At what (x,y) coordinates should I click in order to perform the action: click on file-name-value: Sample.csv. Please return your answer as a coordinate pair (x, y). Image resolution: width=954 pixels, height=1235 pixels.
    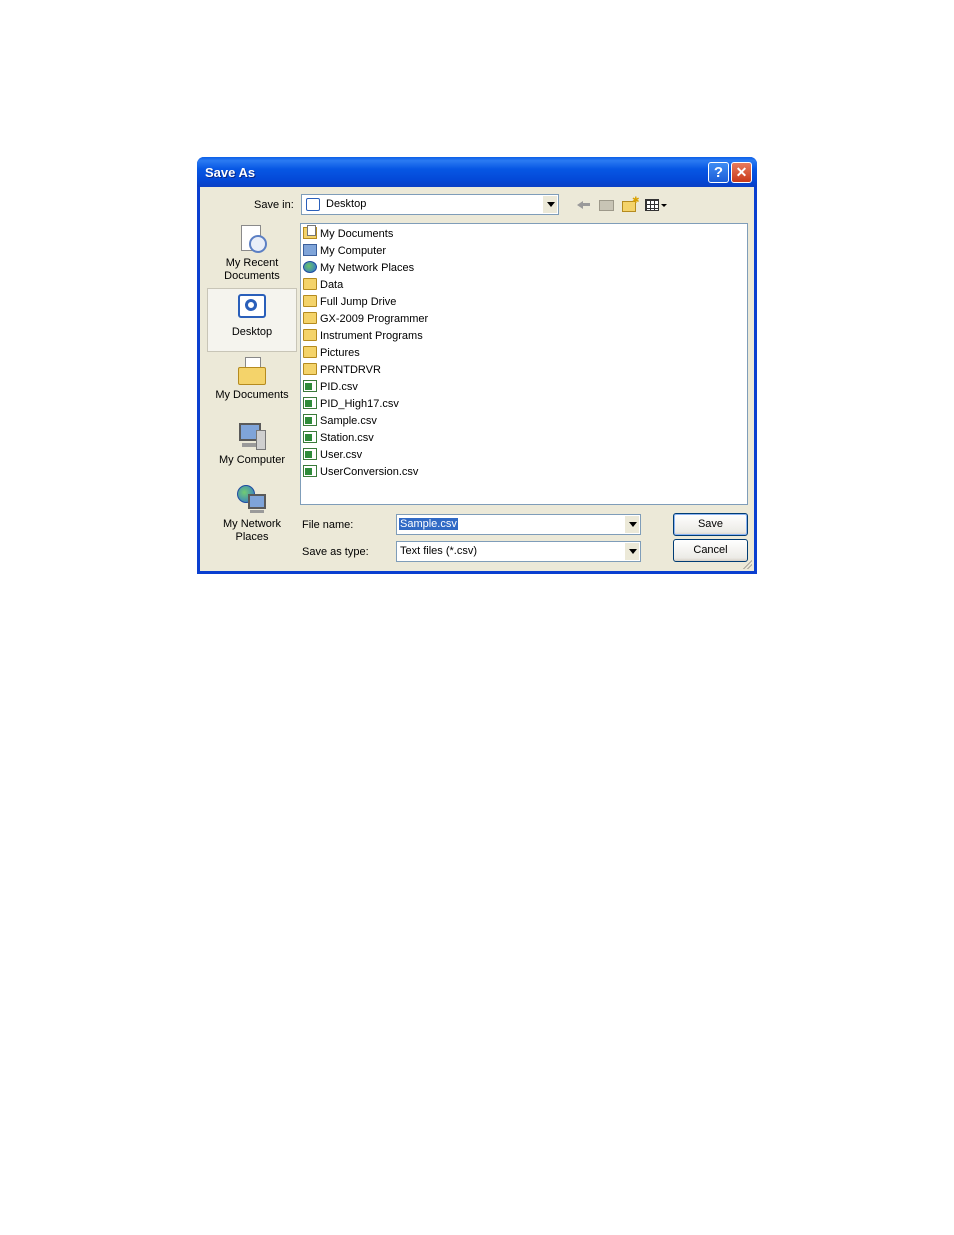
    Looking at the image, I should click on (428, 524).